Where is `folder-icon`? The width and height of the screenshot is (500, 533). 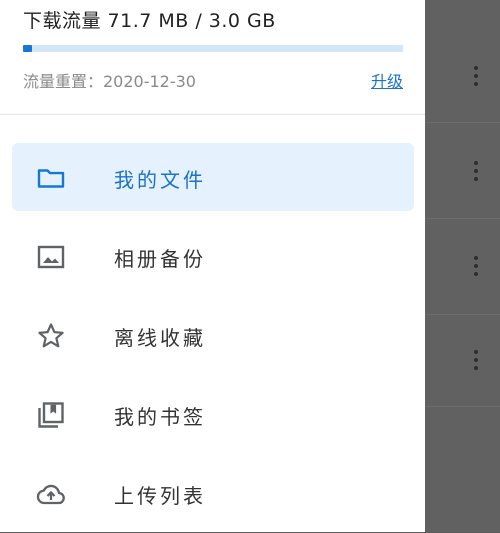
folder-icon is located at coordinates (51, 178).